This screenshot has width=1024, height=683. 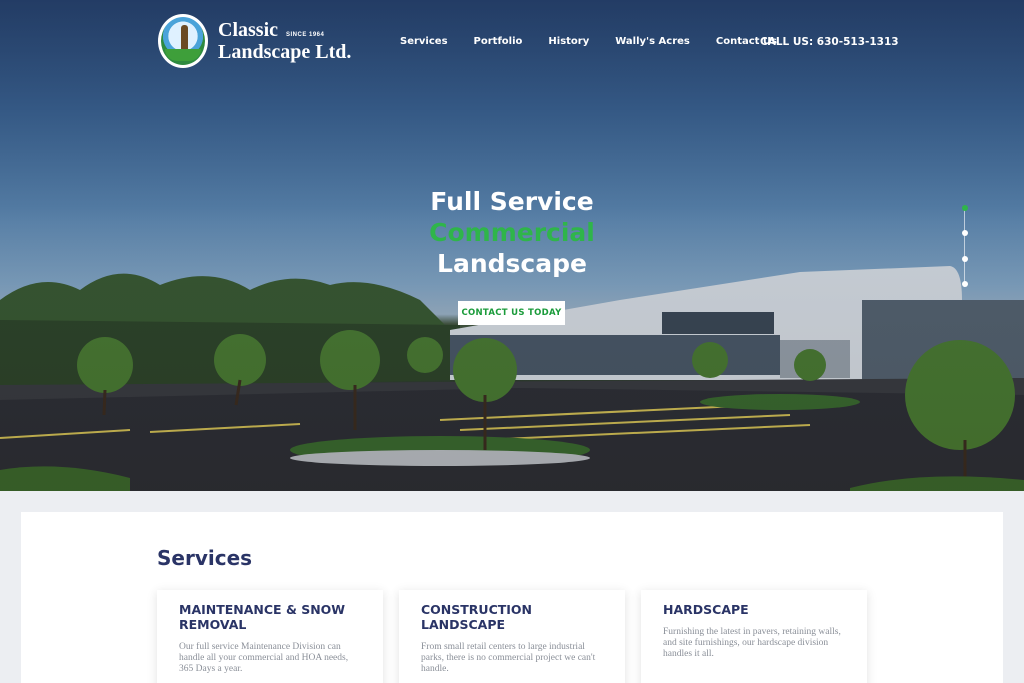 I want to click on logo-wordmark: Classic SINCE 1964 Landscape Ltd., so click(x=284, y=41).